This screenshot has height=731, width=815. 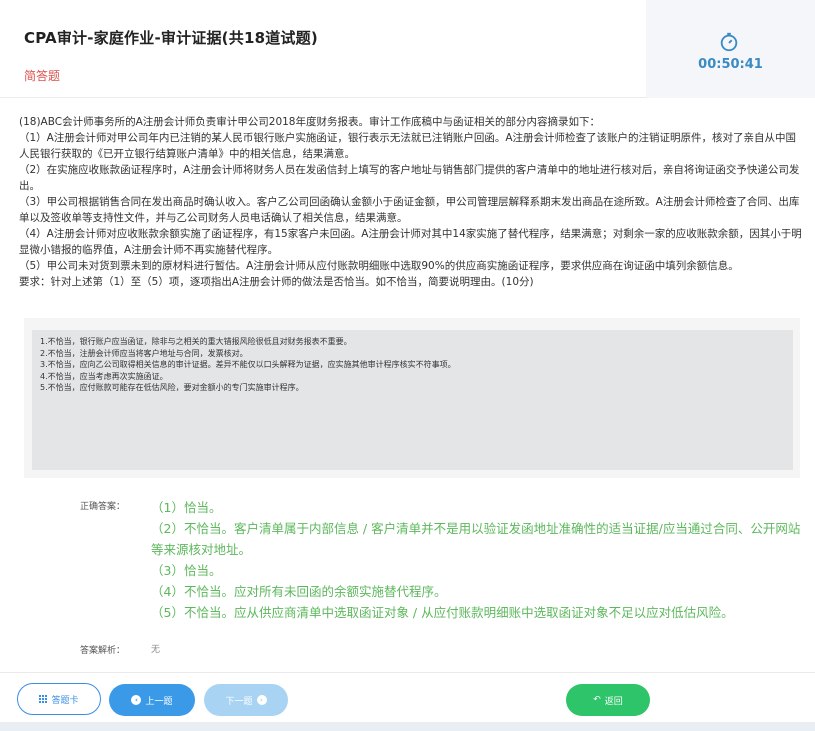 I want to click on answer-card-button: 答题卡, so click(x=59, y=699).